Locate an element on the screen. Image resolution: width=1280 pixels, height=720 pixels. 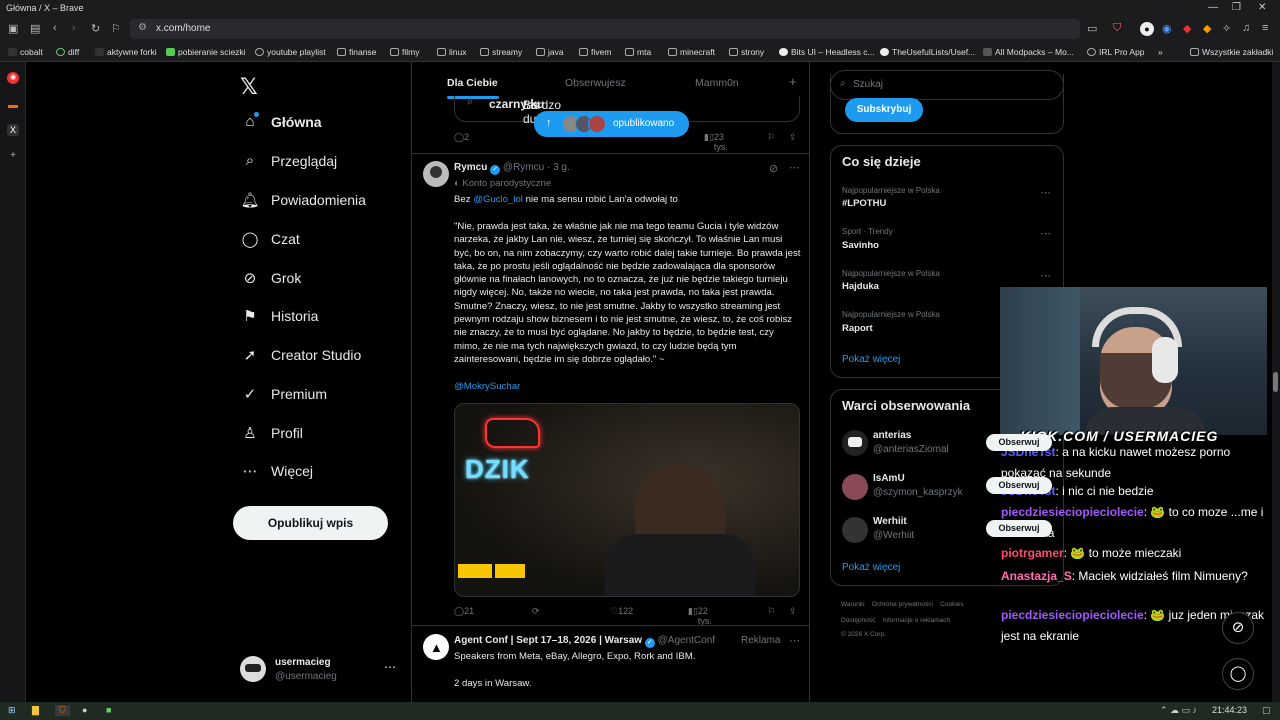
bookmark-folder: linux is located at coordinates (451, 52).